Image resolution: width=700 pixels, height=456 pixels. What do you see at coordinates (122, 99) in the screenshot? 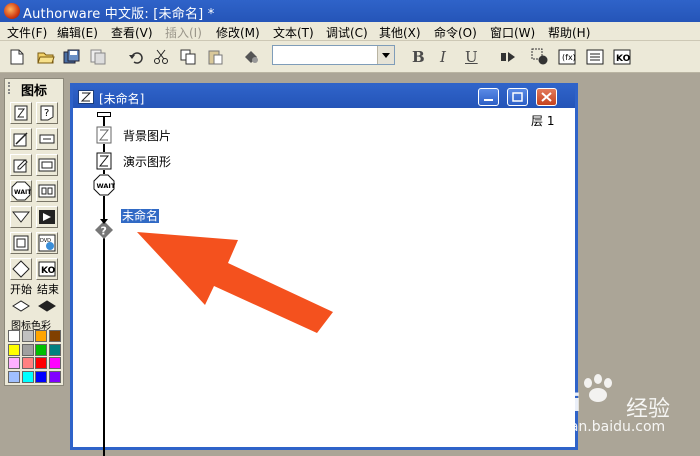
I see `flowline-title: [未命名]` at bounding box center [122, 99].